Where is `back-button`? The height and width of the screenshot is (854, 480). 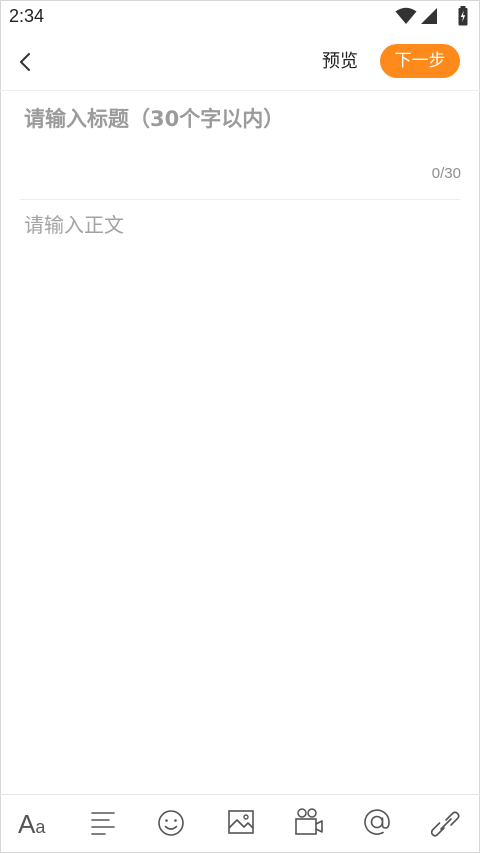
back-button is located at coordinates (27, 62).